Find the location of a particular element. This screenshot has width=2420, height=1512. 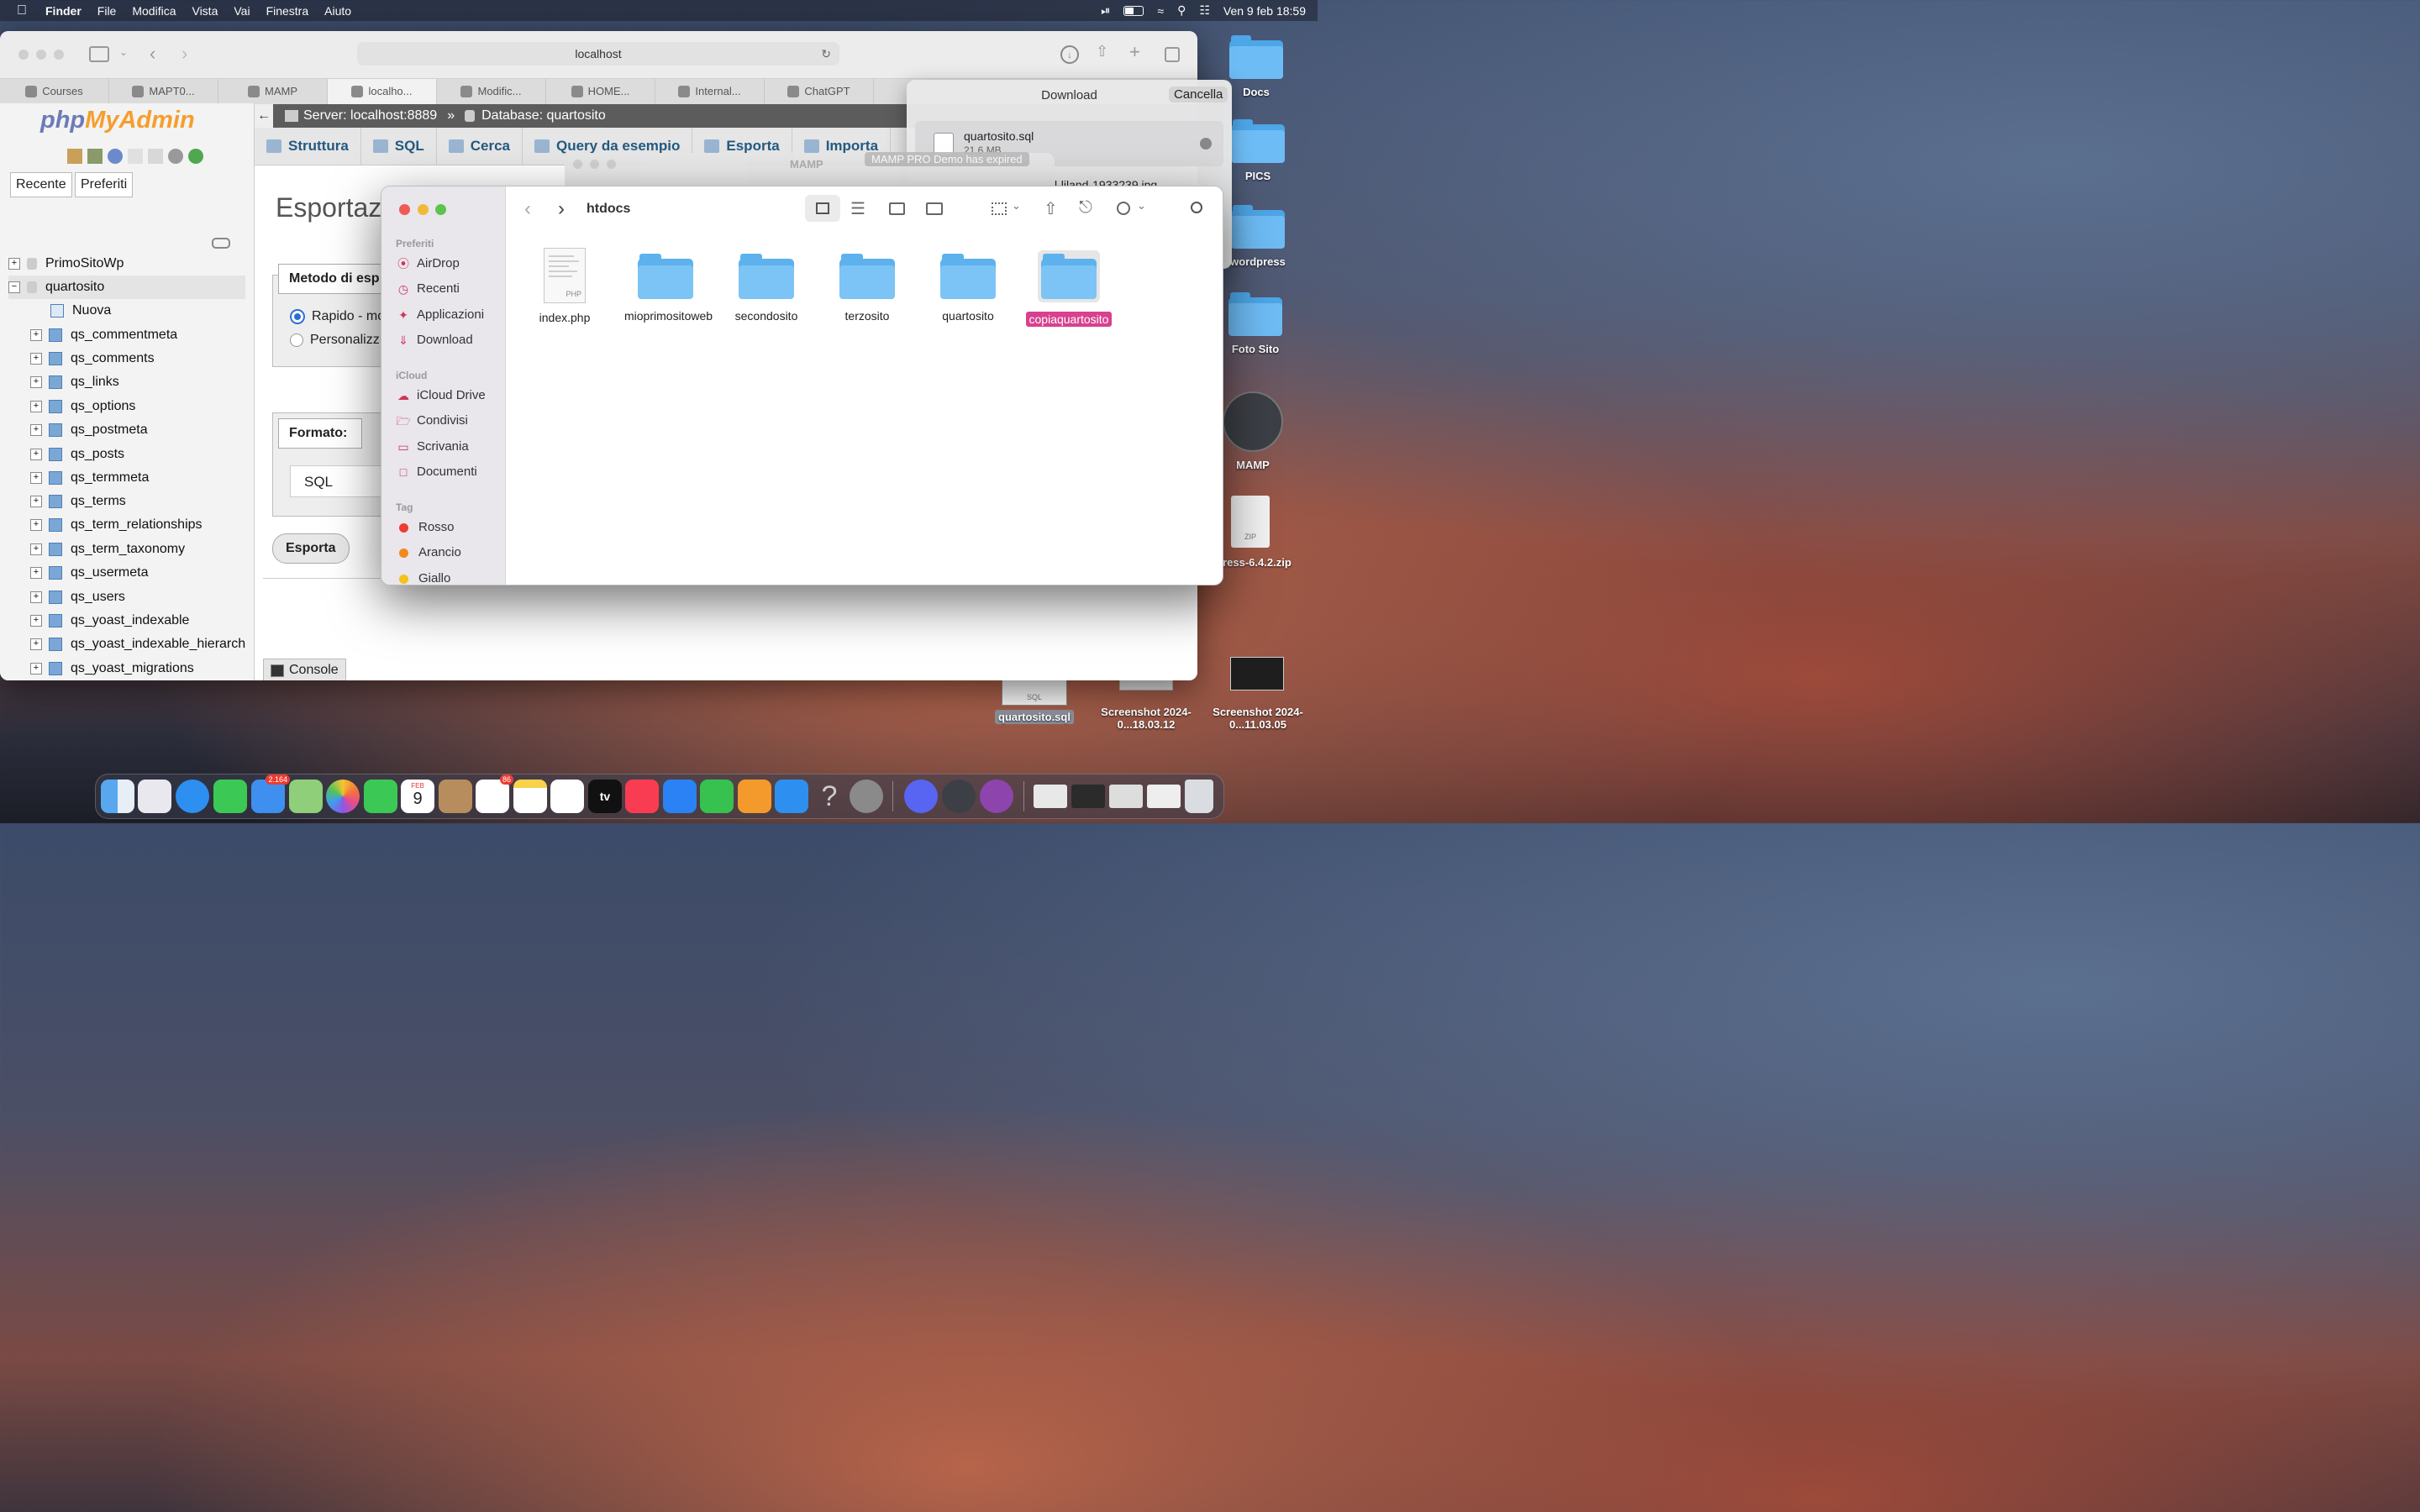

group-by-icon is located at coordinates (999, 208).